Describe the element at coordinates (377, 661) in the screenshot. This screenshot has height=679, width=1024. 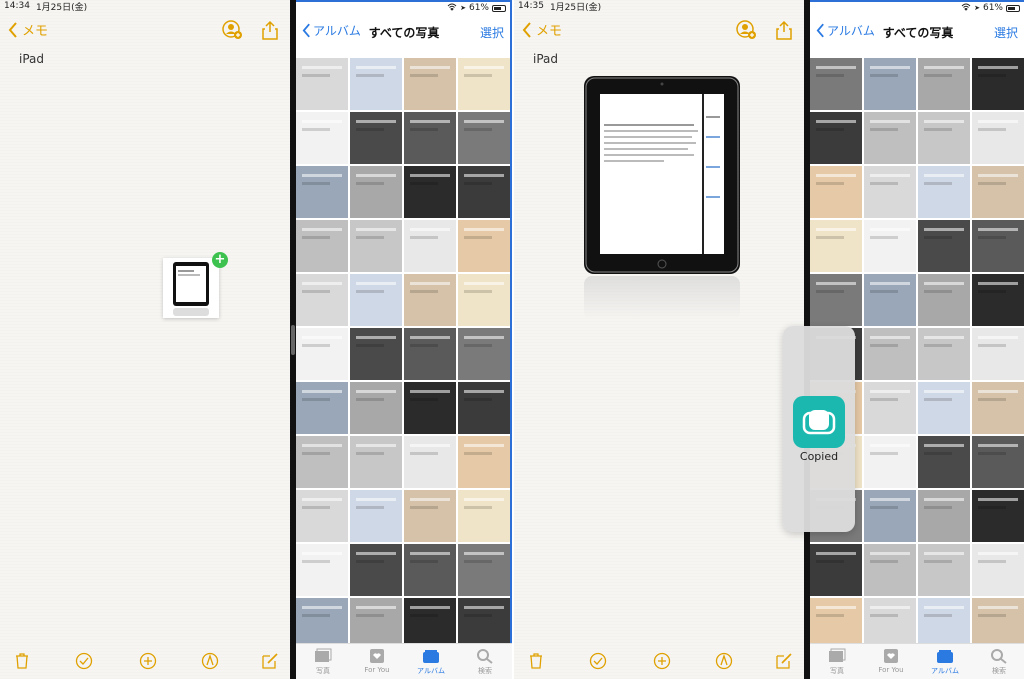
I see `tab-for-you: For You` at that location.